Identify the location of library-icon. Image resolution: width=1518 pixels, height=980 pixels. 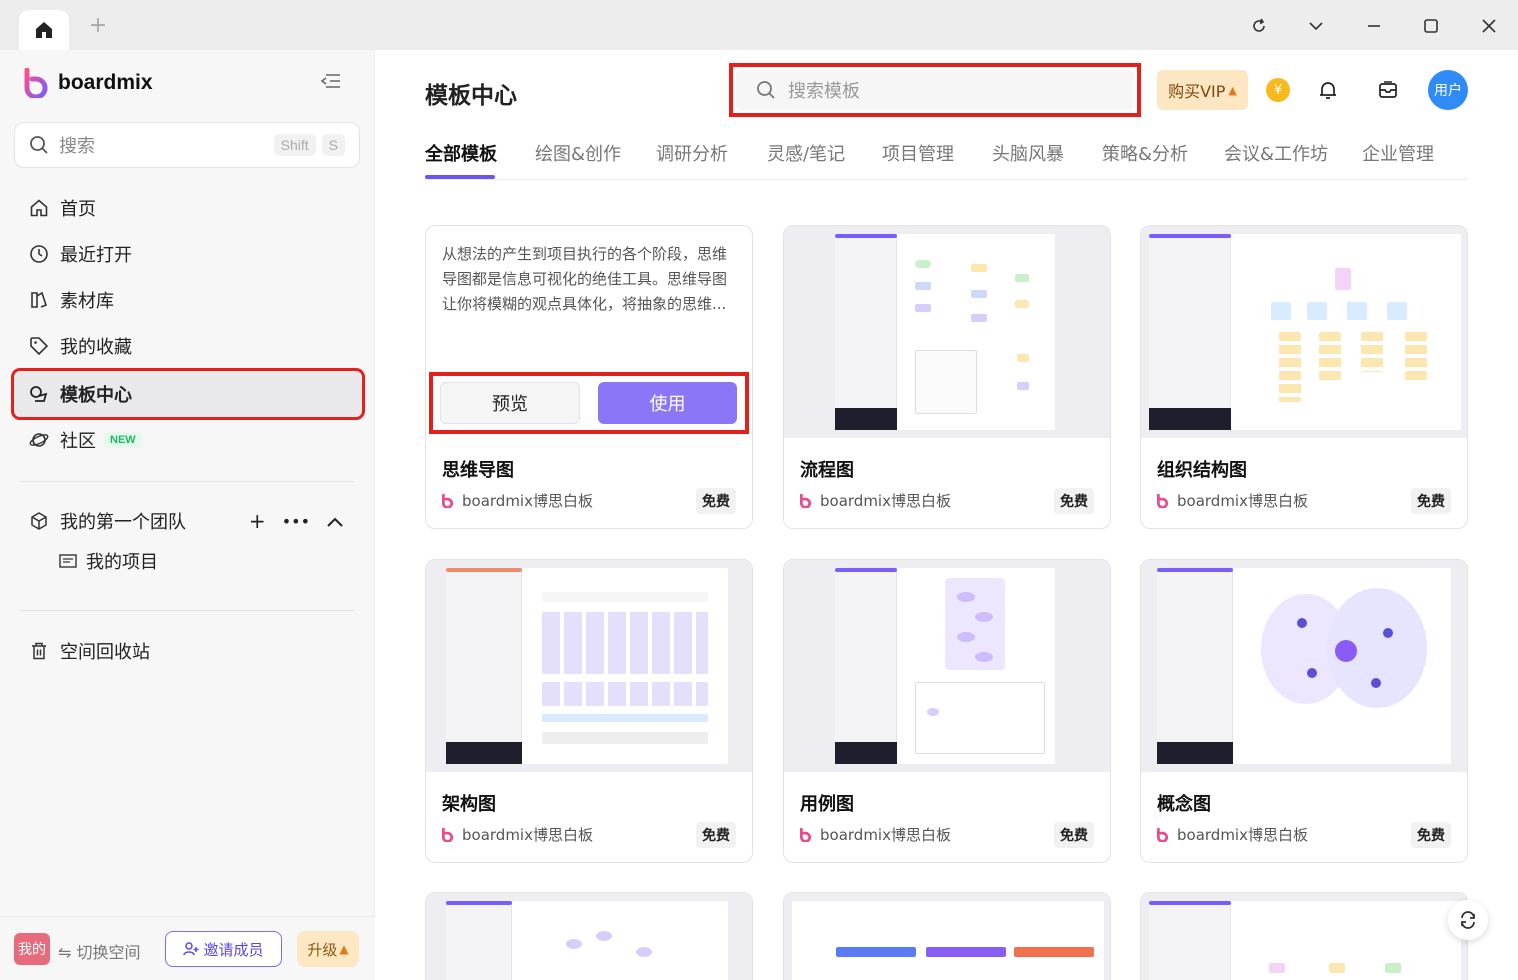
(39, 300).